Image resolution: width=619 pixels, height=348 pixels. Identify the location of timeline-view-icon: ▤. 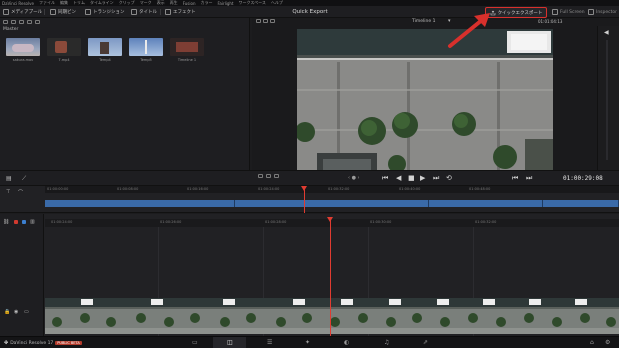
(9, 178).